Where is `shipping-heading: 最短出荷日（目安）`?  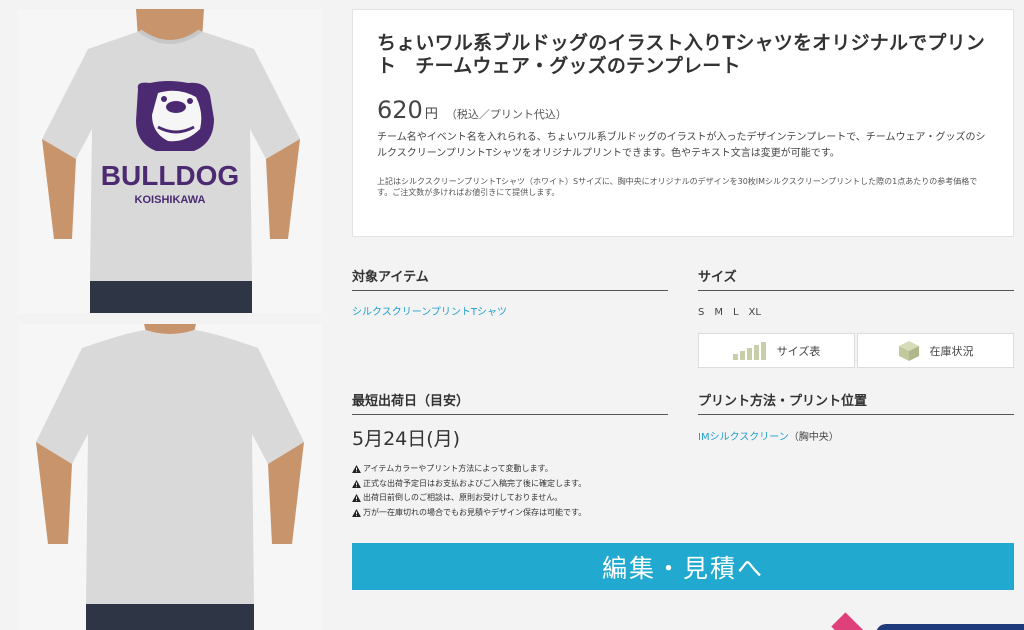 shipping-heading: 最短出荷日（目安） is located at coordinates (510, 402).